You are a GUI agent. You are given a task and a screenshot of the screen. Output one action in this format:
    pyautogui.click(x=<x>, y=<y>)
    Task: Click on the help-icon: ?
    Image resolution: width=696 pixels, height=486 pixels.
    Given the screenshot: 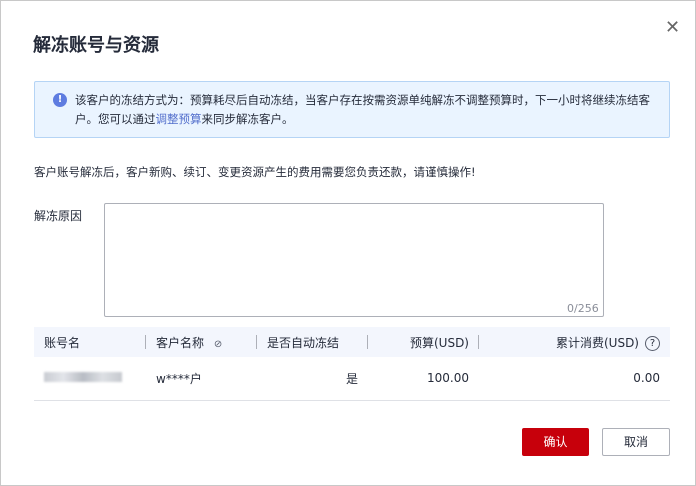 What is the action you would take?
    pyautogui.click(x=652, y=343)
    